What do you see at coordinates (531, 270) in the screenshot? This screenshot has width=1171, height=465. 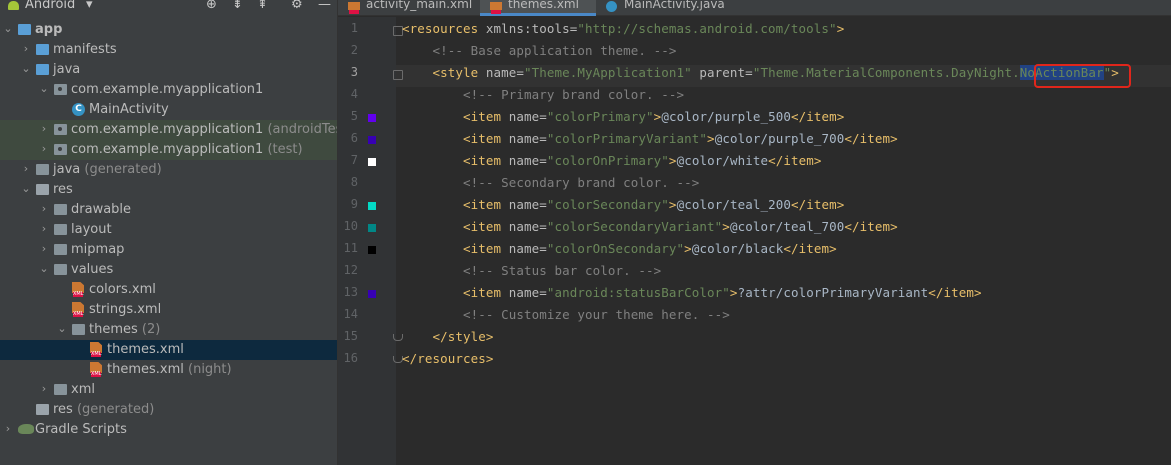 I see `code-line: <!-- Status bar color. -->` at bounding box center [531, 270].